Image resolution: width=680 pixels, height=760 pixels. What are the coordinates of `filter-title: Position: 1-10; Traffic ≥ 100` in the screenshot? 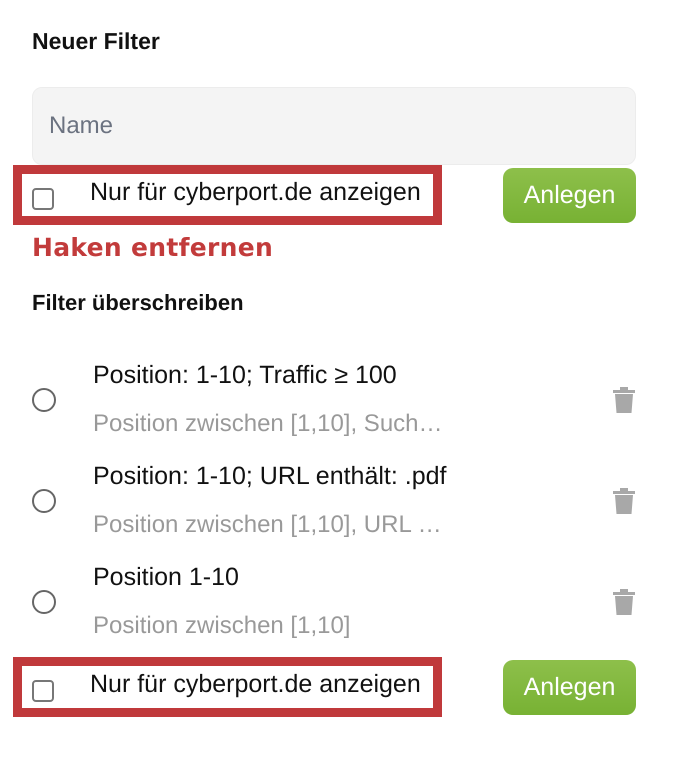 It's located at (245, 375).